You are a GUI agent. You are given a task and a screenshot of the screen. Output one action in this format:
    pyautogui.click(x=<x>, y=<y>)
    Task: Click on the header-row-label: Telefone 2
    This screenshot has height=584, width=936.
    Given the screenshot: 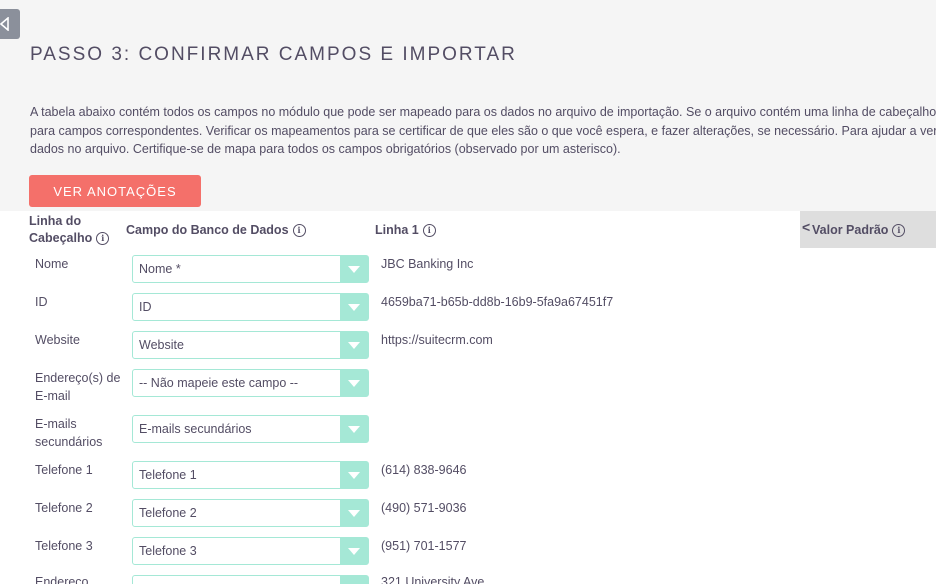 What is the action you would take?
    pyautogui.click(x=64, y=508)
    